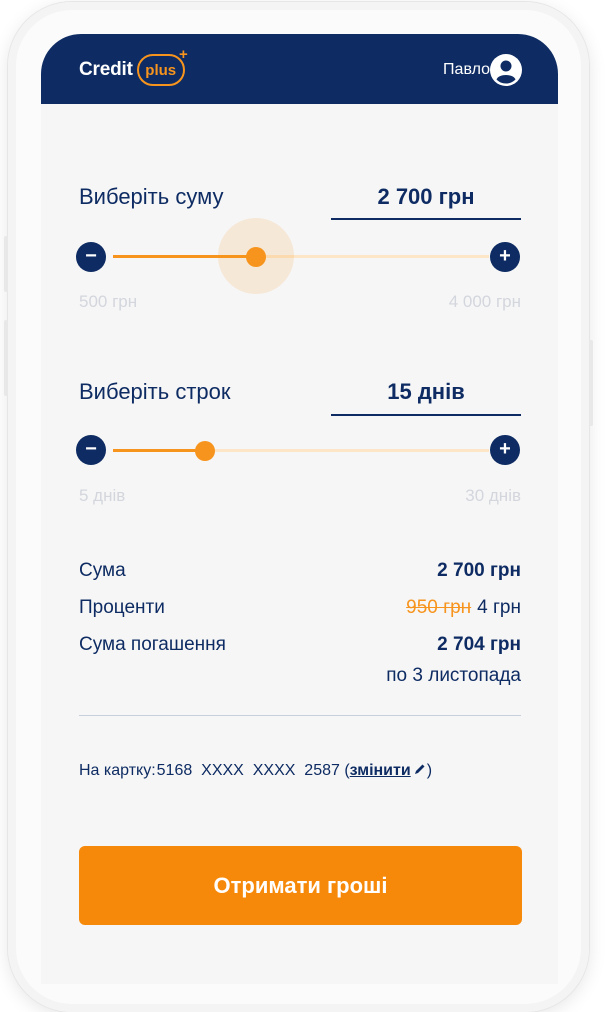 The height and width of the screenshot is (1012, 607). Describe the element at coordinates (122, 607) in the screenshot. I see `summary-interest-label: Проценти` at that location.